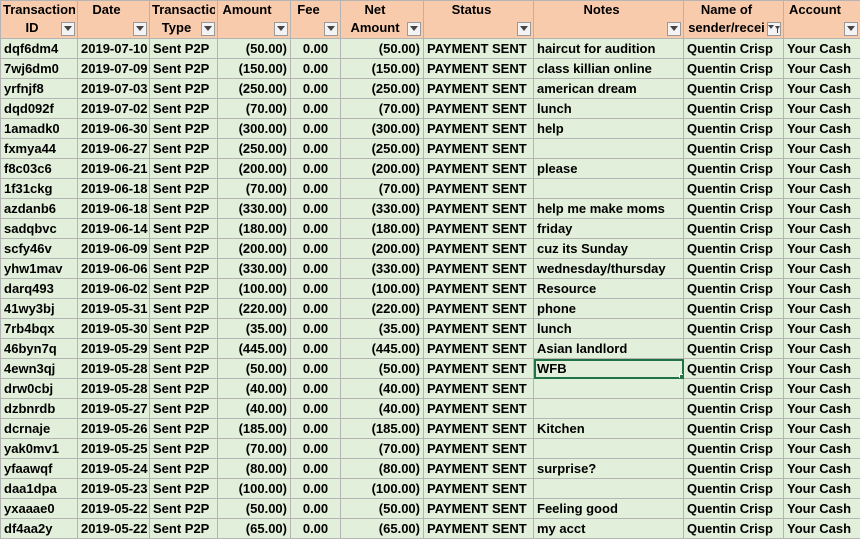 Image resolution: width=860 pixels, height=539 pixels. Describe the element at coordinates (608, 248) in the screenshot. I see `cell-notes: cuz its Sunday` at that location.